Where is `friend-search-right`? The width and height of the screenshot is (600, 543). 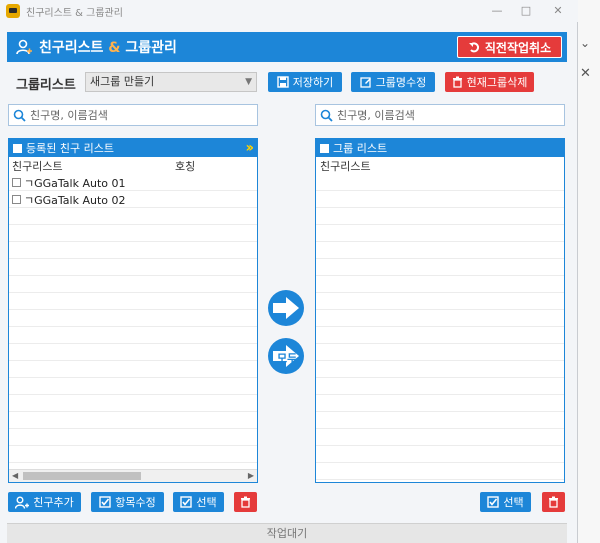
friend-search-right is located at coordinates (440, 115).